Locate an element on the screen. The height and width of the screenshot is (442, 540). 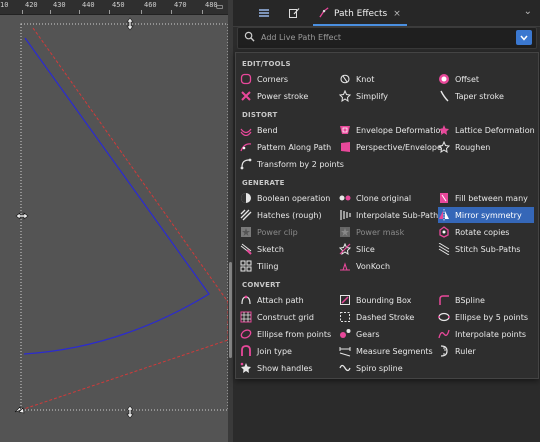
effect-label: Measure Segments is located at coordinates (394, 351).